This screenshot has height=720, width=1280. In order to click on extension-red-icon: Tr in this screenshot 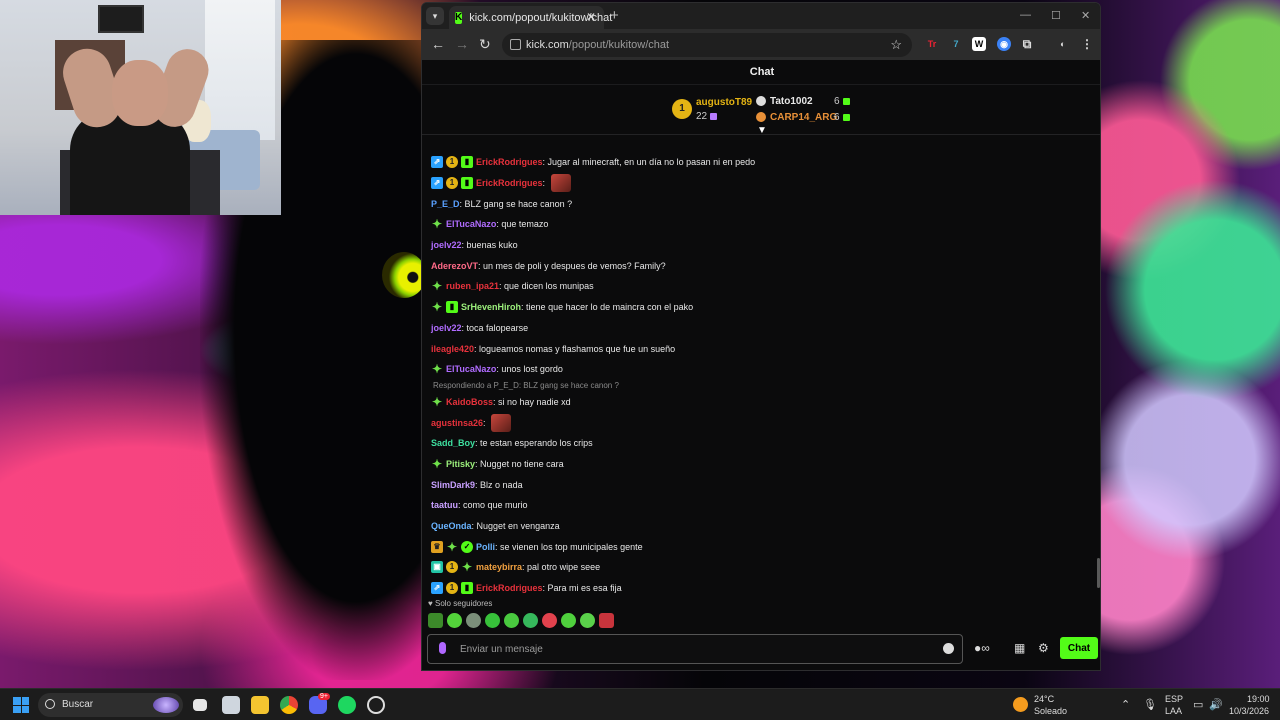, I will do `click(932, 44)`.